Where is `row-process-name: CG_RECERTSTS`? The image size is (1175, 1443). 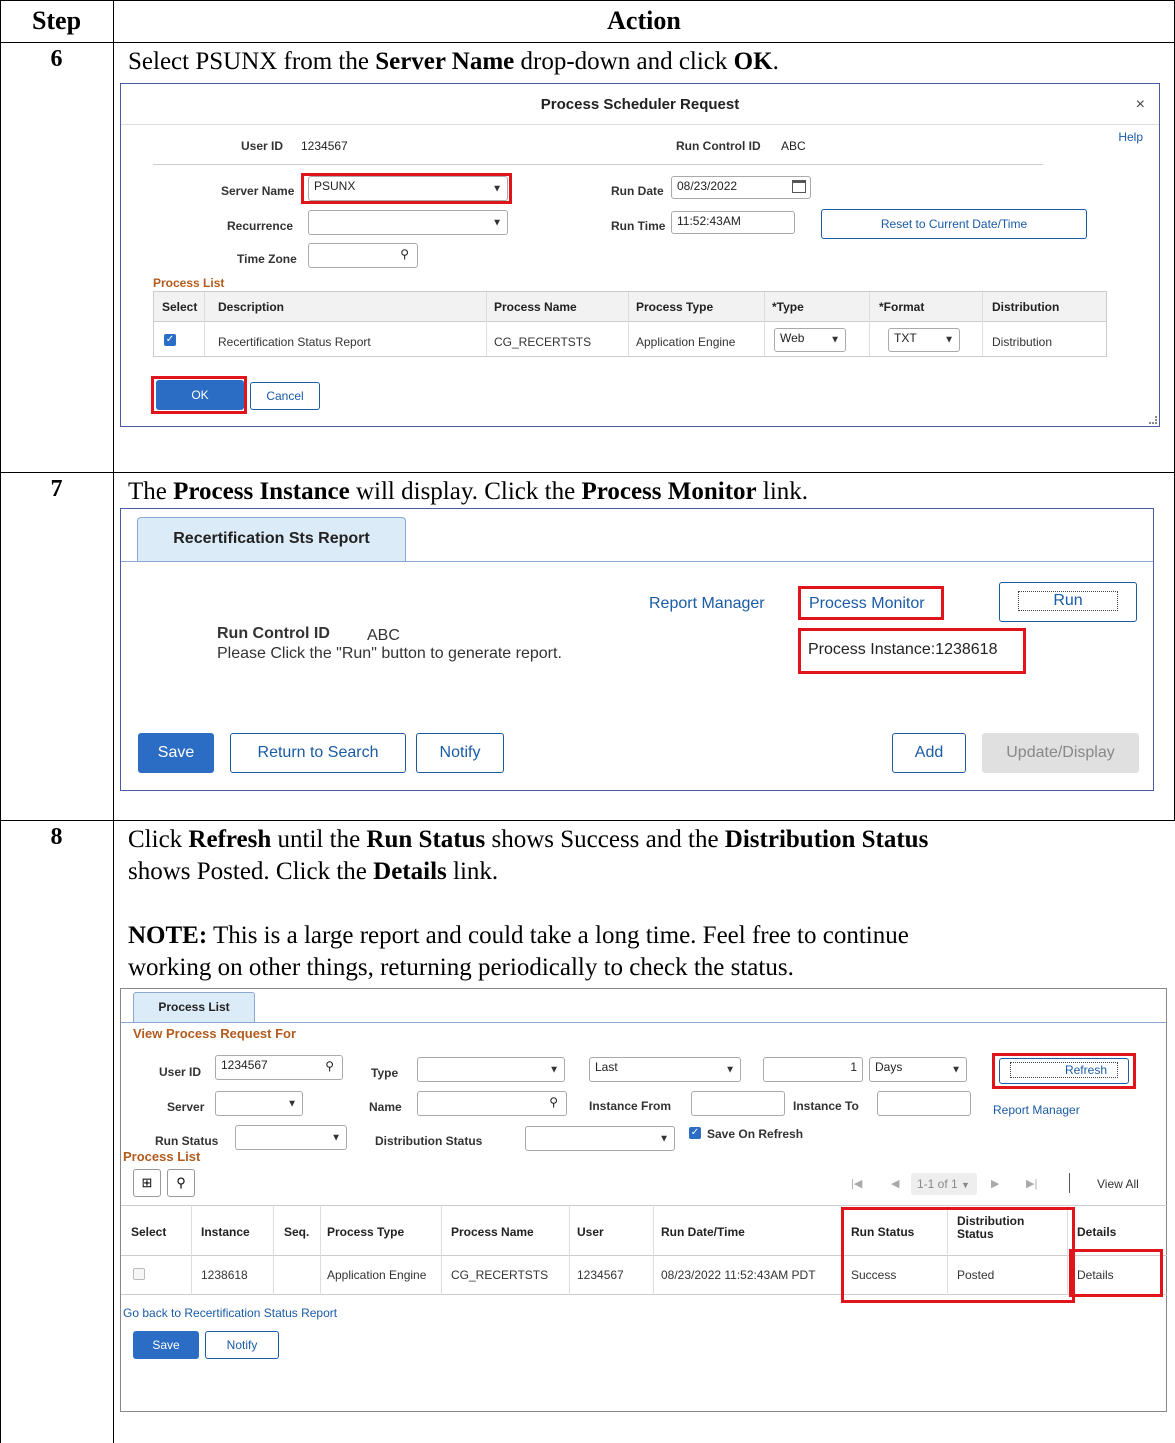
row-process-name: CG_RECERTSTS is located at coordinates (543, 342).